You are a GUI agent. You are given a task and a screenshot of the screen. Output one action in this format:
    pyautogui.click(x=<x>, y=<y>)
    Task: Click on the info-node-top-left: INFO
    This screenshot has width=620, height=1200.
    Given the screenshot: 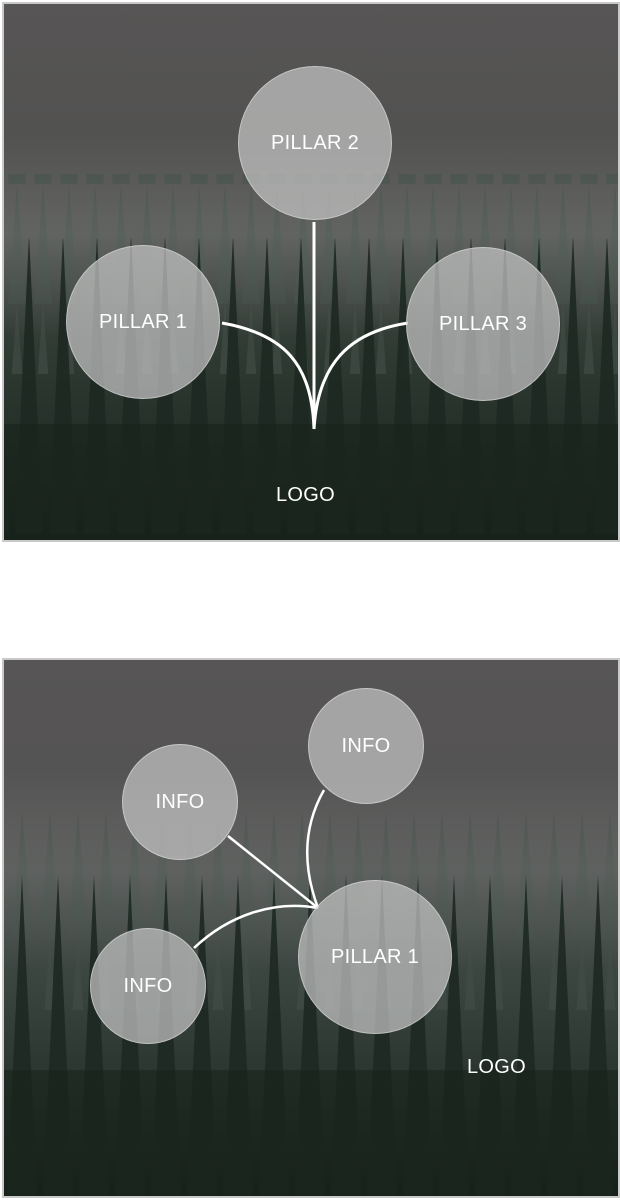 What is the action you would take?
    pyautogui.click(x=180, y=802)
    